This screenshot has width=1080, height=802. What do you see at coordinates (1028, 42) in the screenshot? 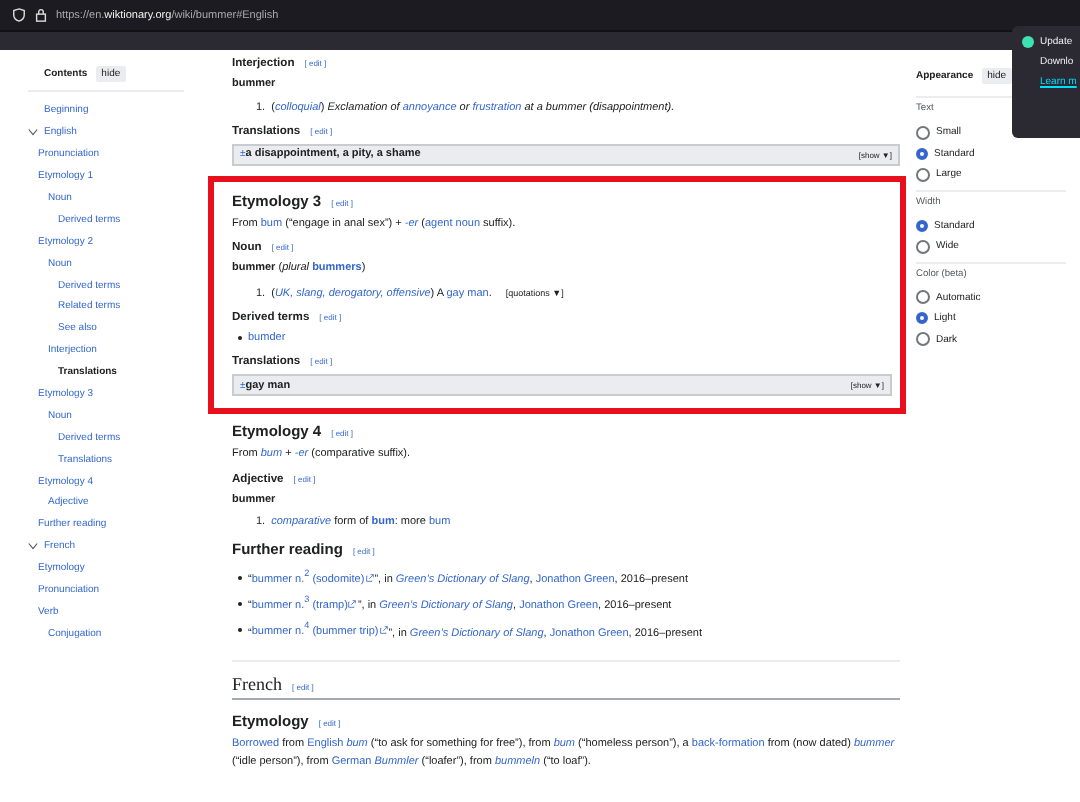
I see `update-icon` at bounding box center [1028, 42].